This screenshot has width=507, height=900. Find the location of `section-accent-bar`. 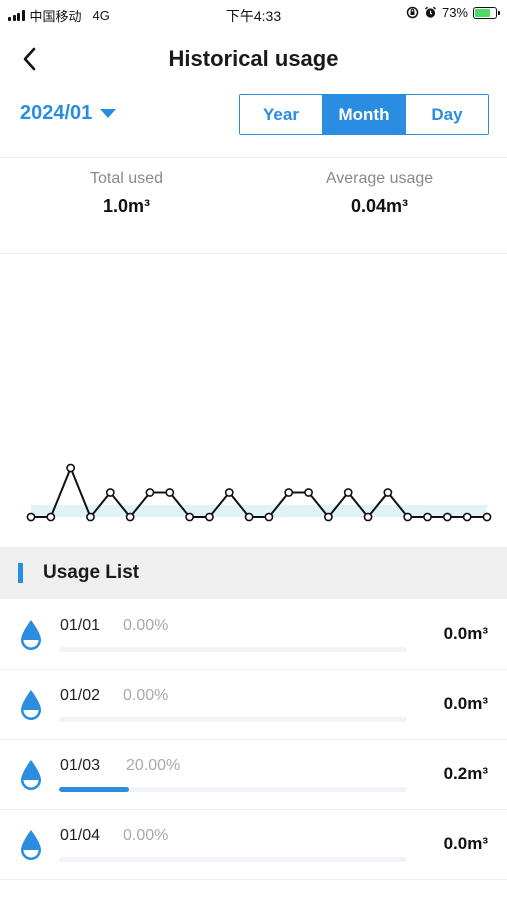

section-accent-bar is located at coordinates (20, 573).